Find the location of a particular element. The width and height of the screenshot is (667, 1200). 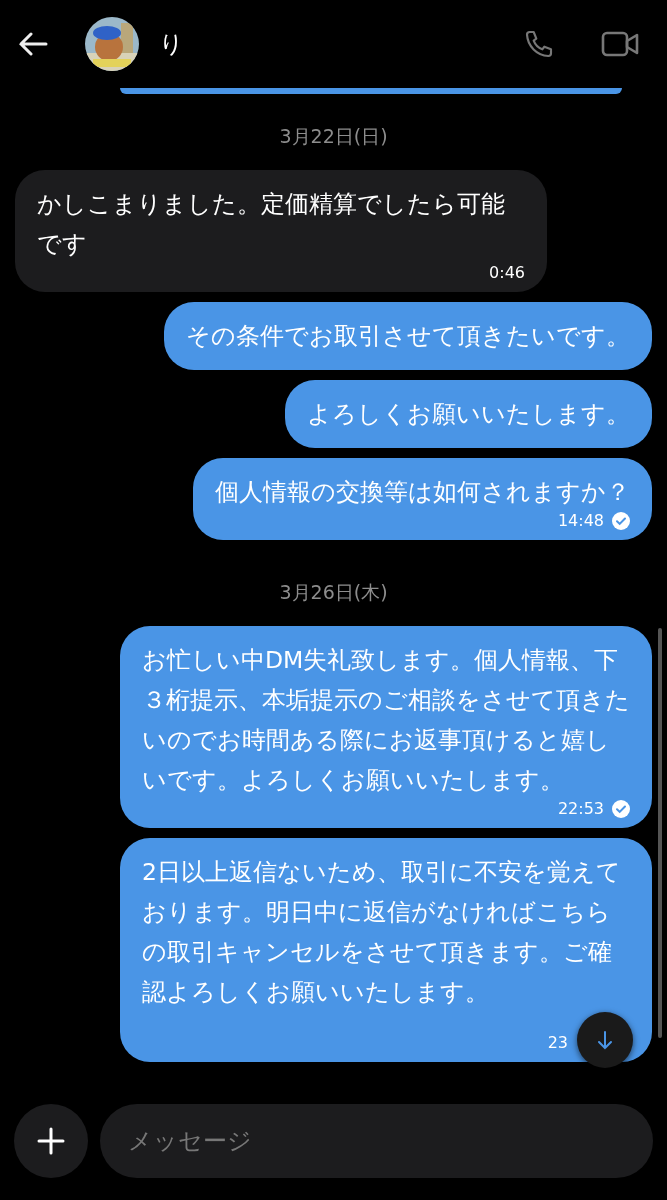

phone-icon is located at coordinates (539, 44).